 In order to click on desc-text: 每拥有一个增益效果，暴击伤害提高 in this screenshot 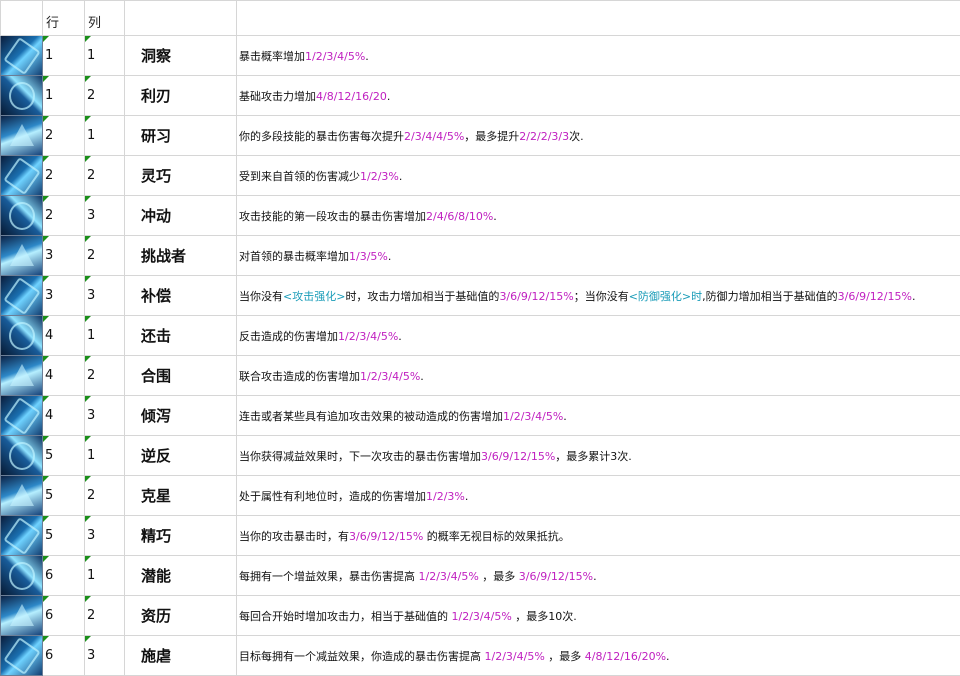, I will do `click(329, 576)`.